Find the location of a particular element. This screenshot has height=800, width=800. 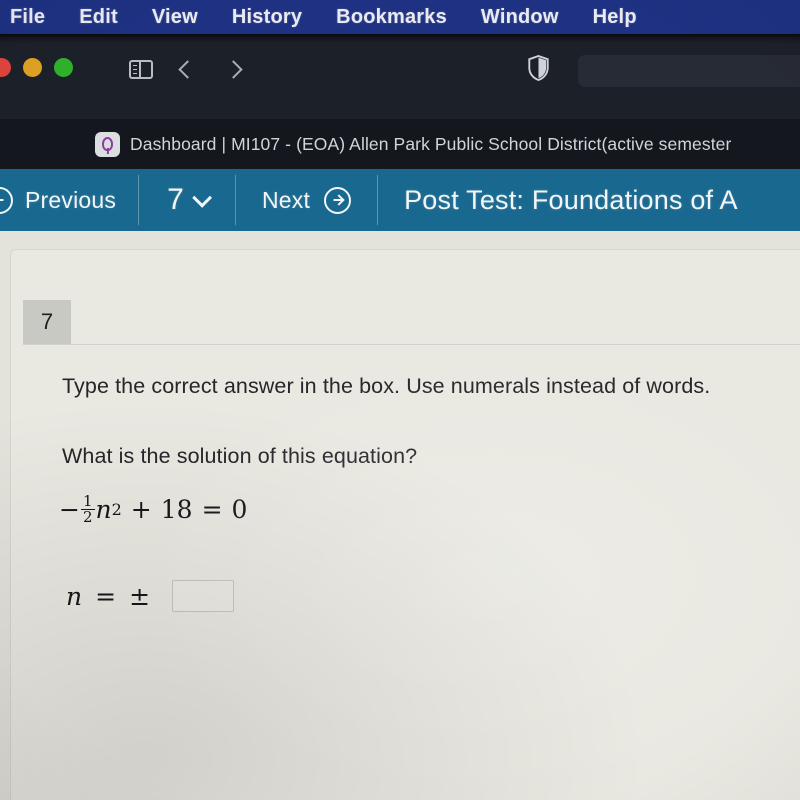

chevron-left-icon is located at coordinates (187, 69).